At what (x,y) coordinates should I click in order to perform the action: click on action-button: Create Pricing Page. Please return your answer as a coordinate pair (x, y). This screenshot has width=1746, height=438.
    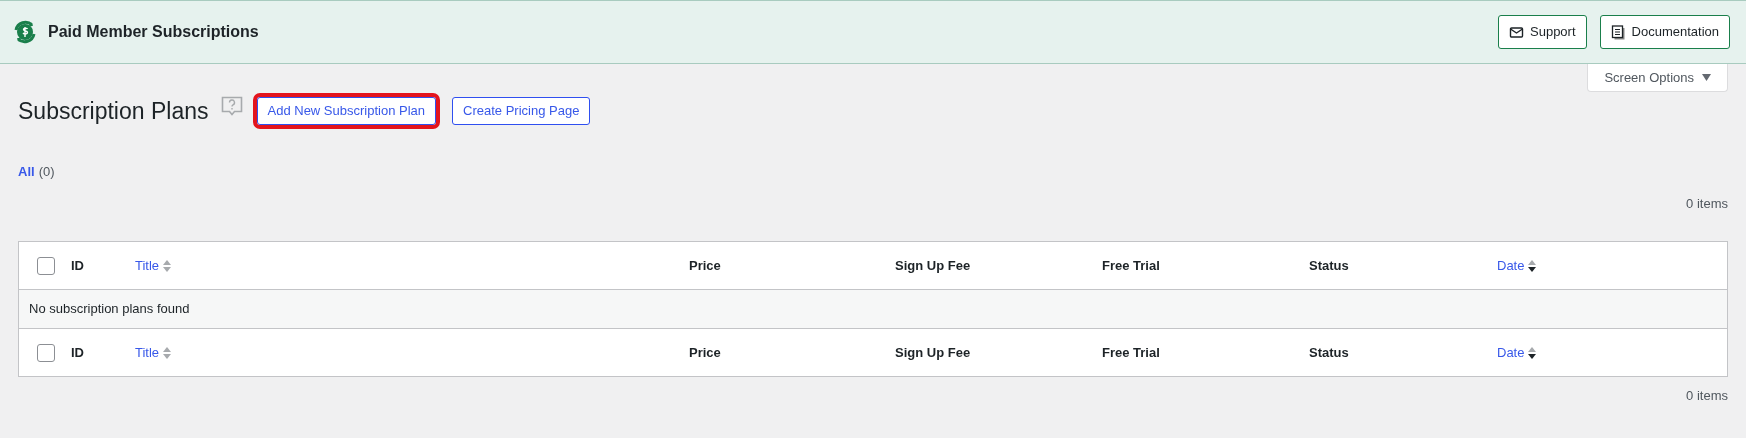
    Looking at the image, I should click on (521, 111).